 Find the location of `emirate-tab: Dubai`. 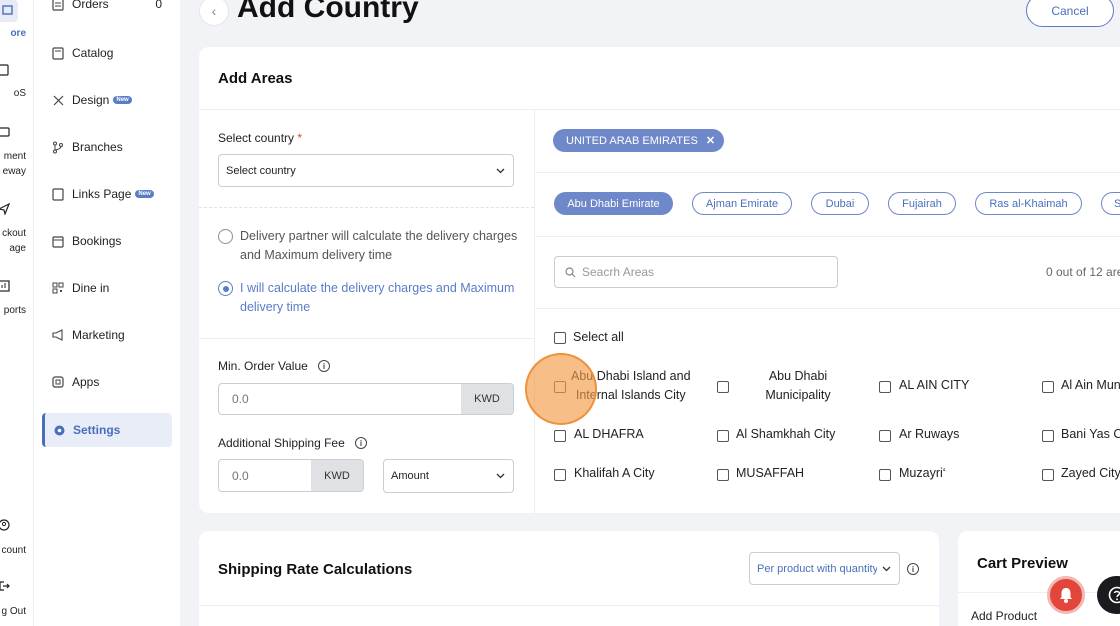

emirate-tab: Dubai is located at coordinates (840, 203).